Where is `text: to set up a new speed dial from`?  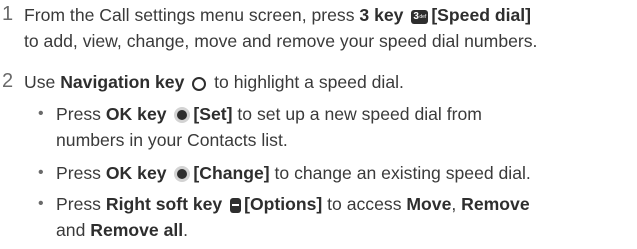
text: to set up a new speed dial from is located at coordinates (357, 114).